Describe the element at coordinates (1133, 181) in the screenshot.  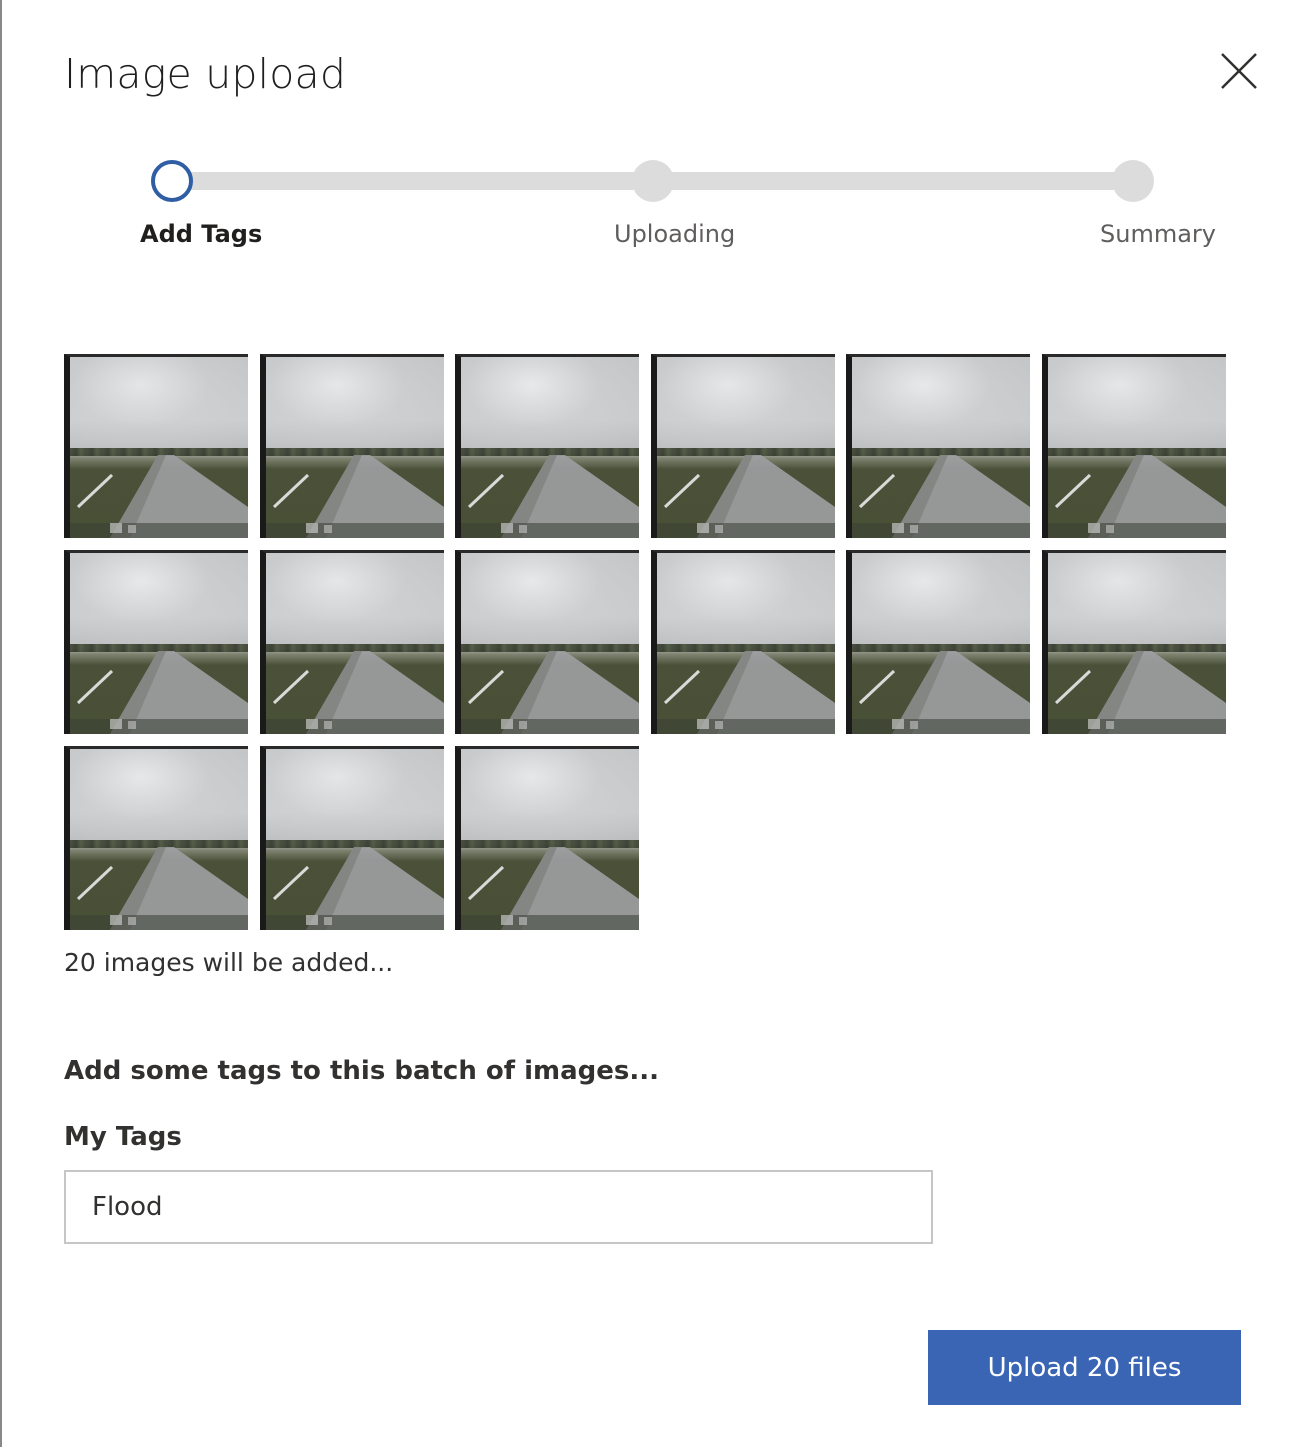
I see `step-indicator-summary` at that location.